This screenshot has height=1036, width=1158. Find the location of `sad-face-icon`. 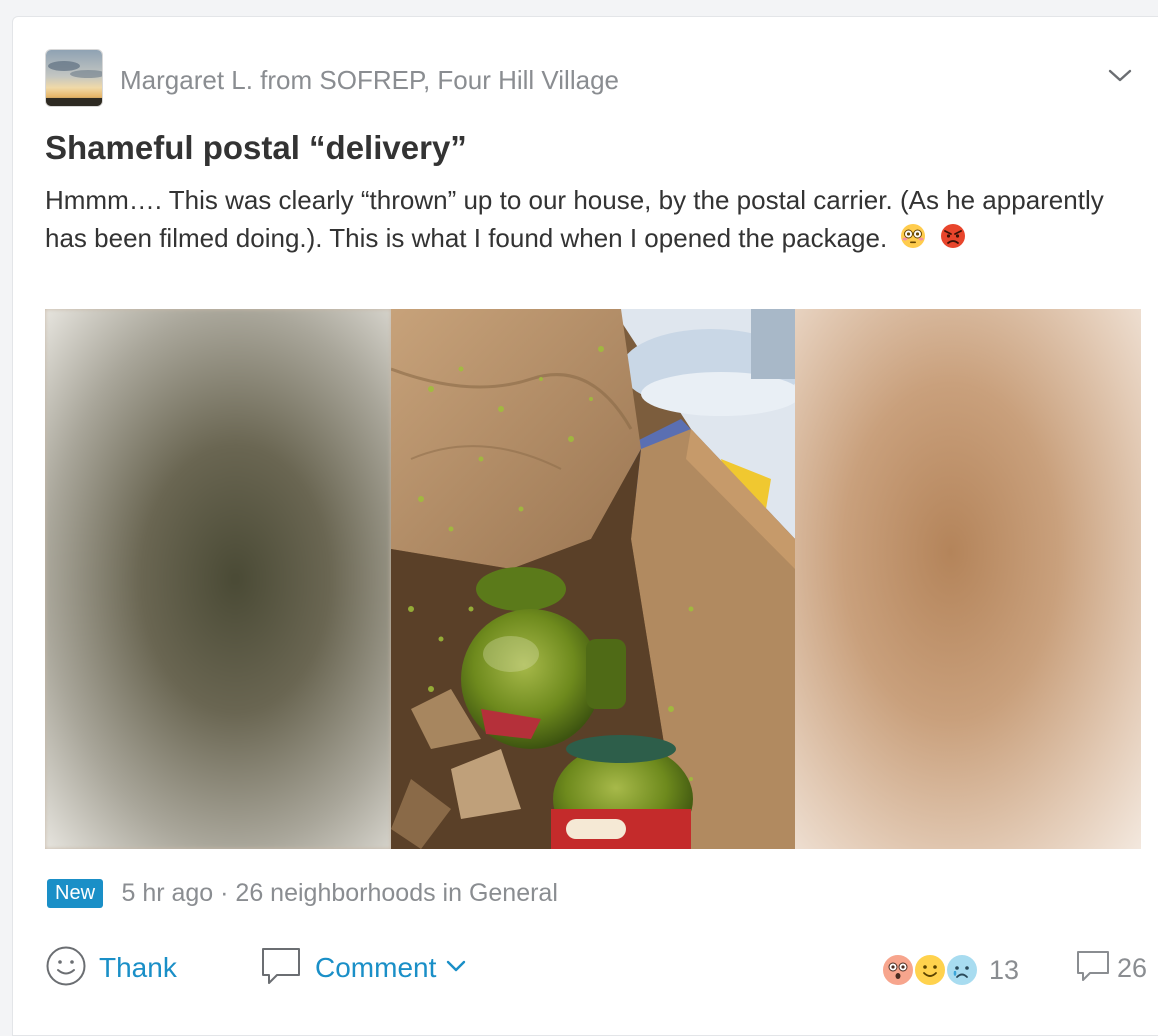

sad-face-icon is located at coordinates (962, 970).